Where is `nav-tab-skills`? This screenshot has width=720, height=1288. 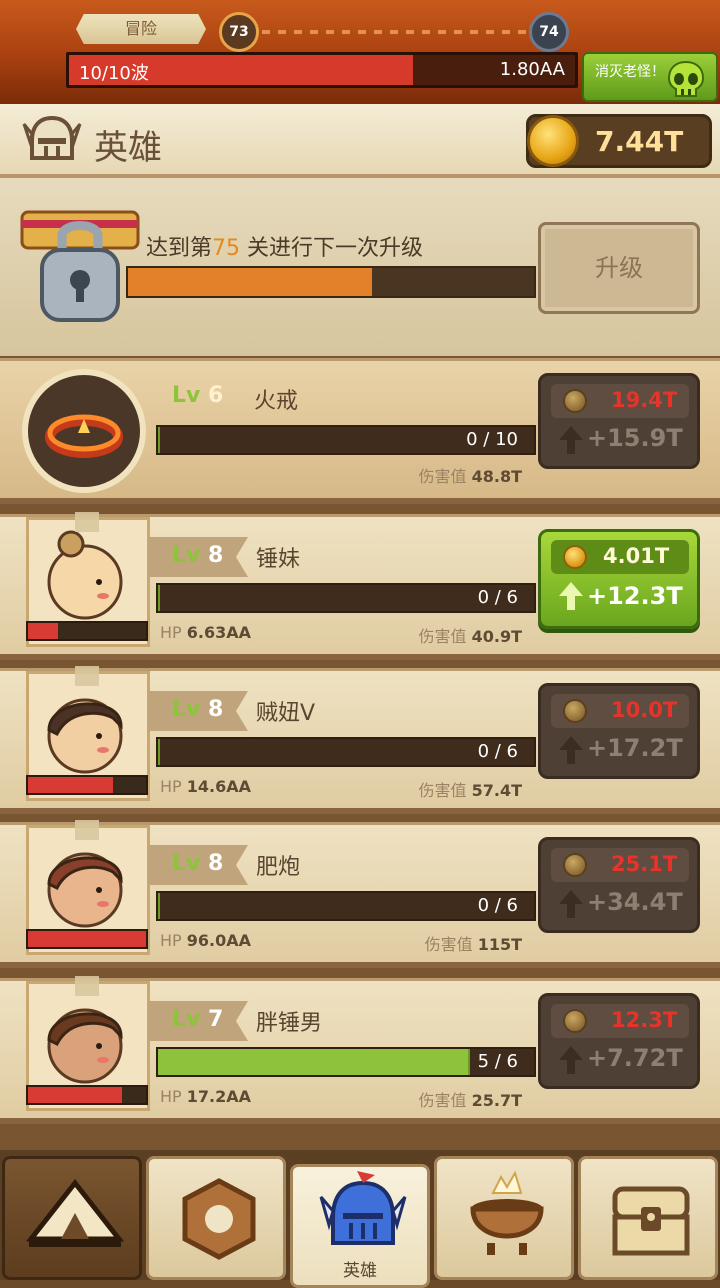 nav-tab-skills is located at coordinates (216, 1218).